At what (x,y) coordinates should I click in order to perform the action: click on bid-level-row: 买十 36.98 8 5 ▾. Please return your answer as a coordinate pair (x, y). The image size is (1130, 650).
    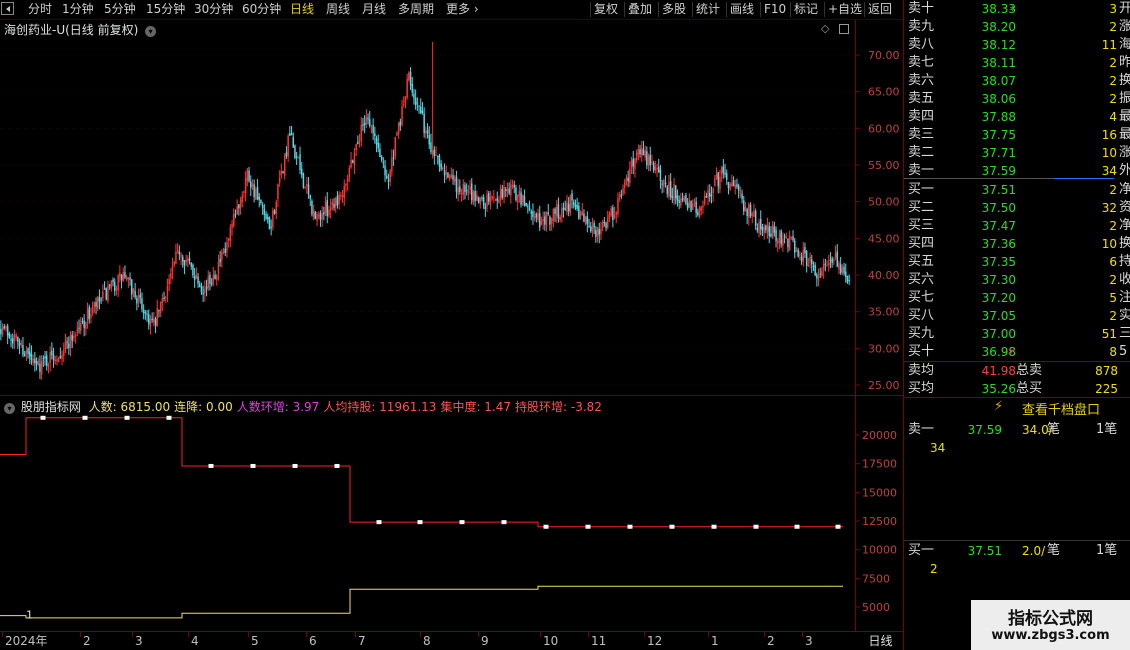
    Looking at the image, I should click on (1017, 352).